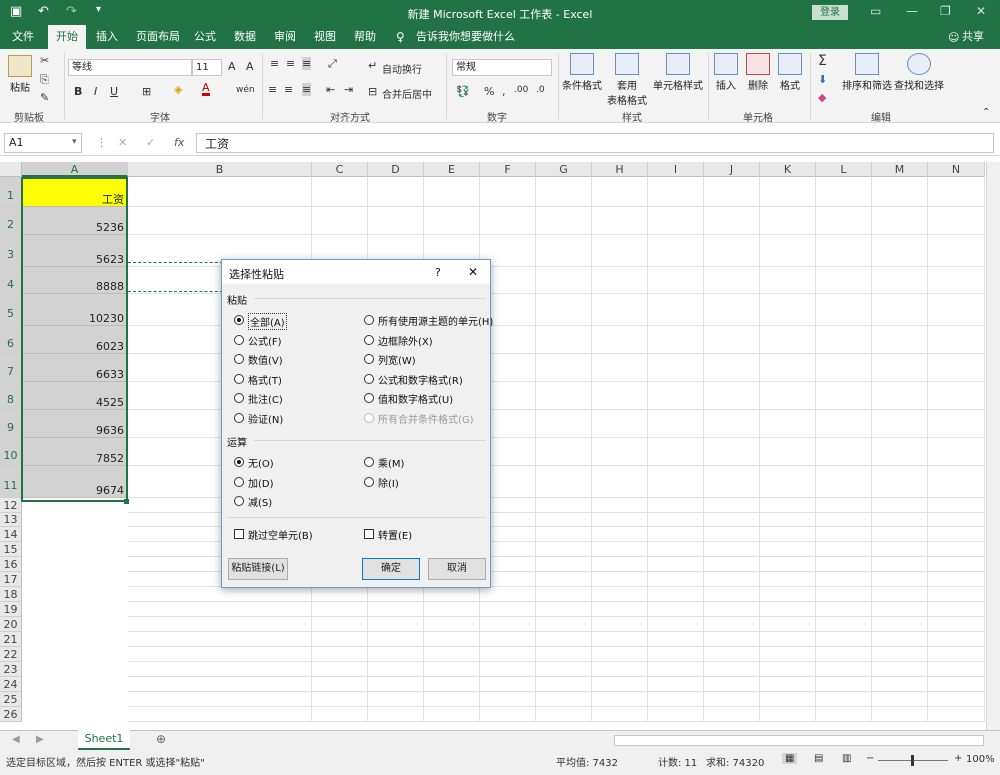 Image resolution: width=1000 pixels, height=775 pixels. Describe the element at coordinates (790, 758) in the screenshot. I see `normal-view-icon: ▦` at that location.